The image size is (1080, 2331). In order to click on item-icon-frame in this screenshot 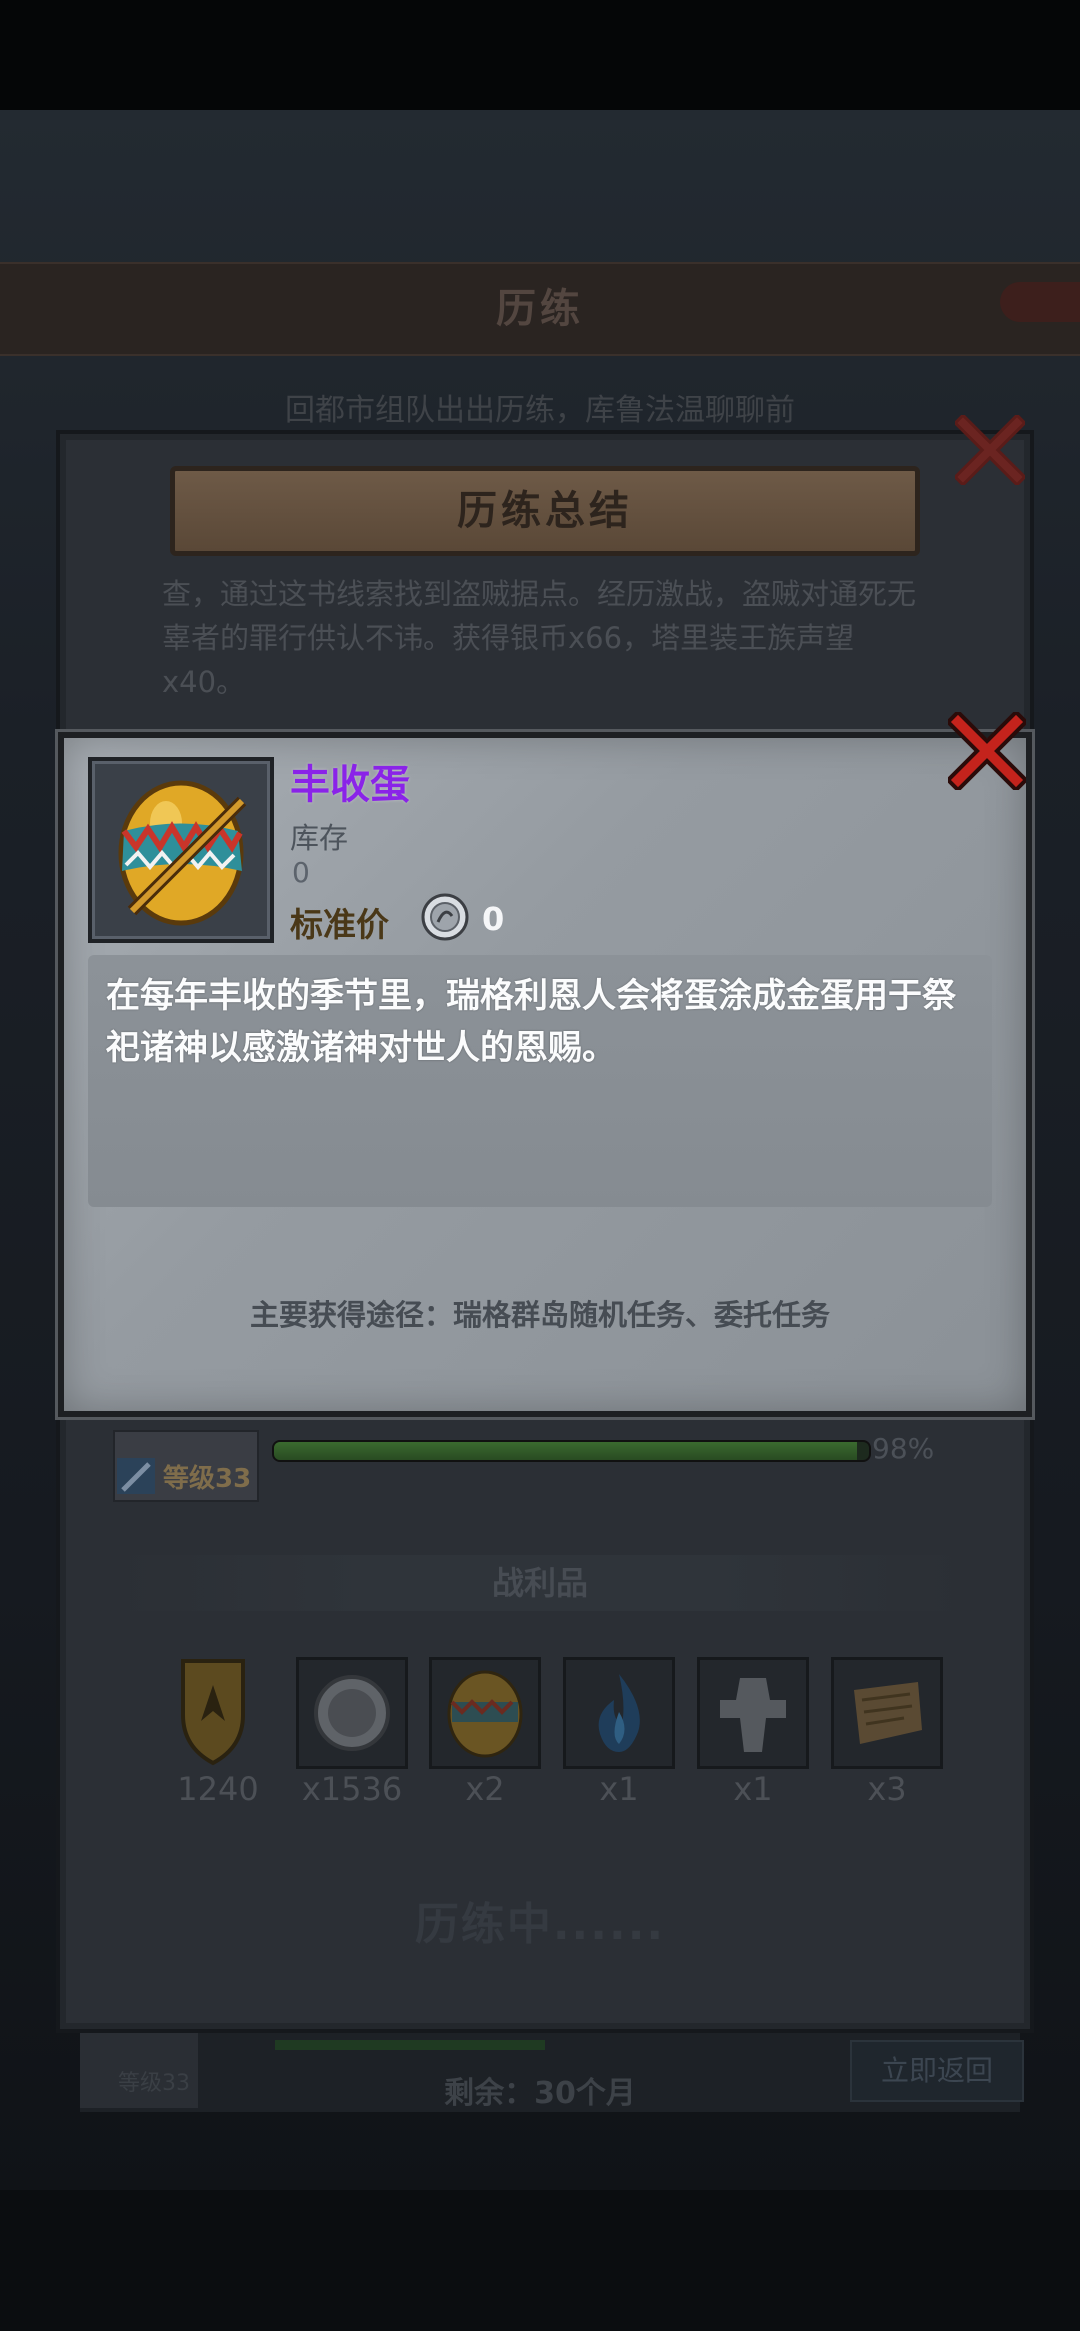, I will do `click(181, 850)`.